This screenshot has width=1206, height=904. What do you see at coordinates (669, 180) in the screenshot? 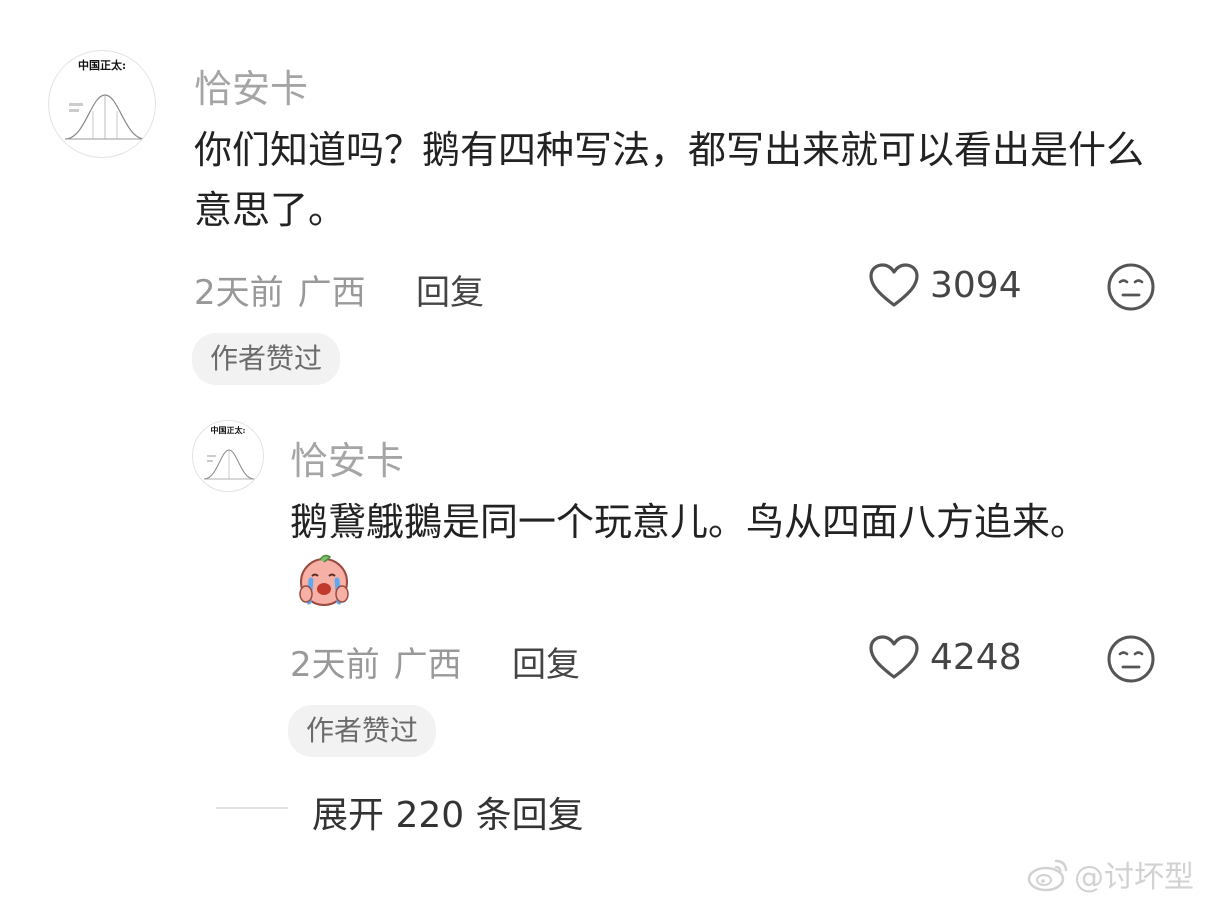
I see `comment-text: 你们知道吗？鹅有四种写法，都写出来就可以看出是什么意思了。` at bounding box center [669, 180].